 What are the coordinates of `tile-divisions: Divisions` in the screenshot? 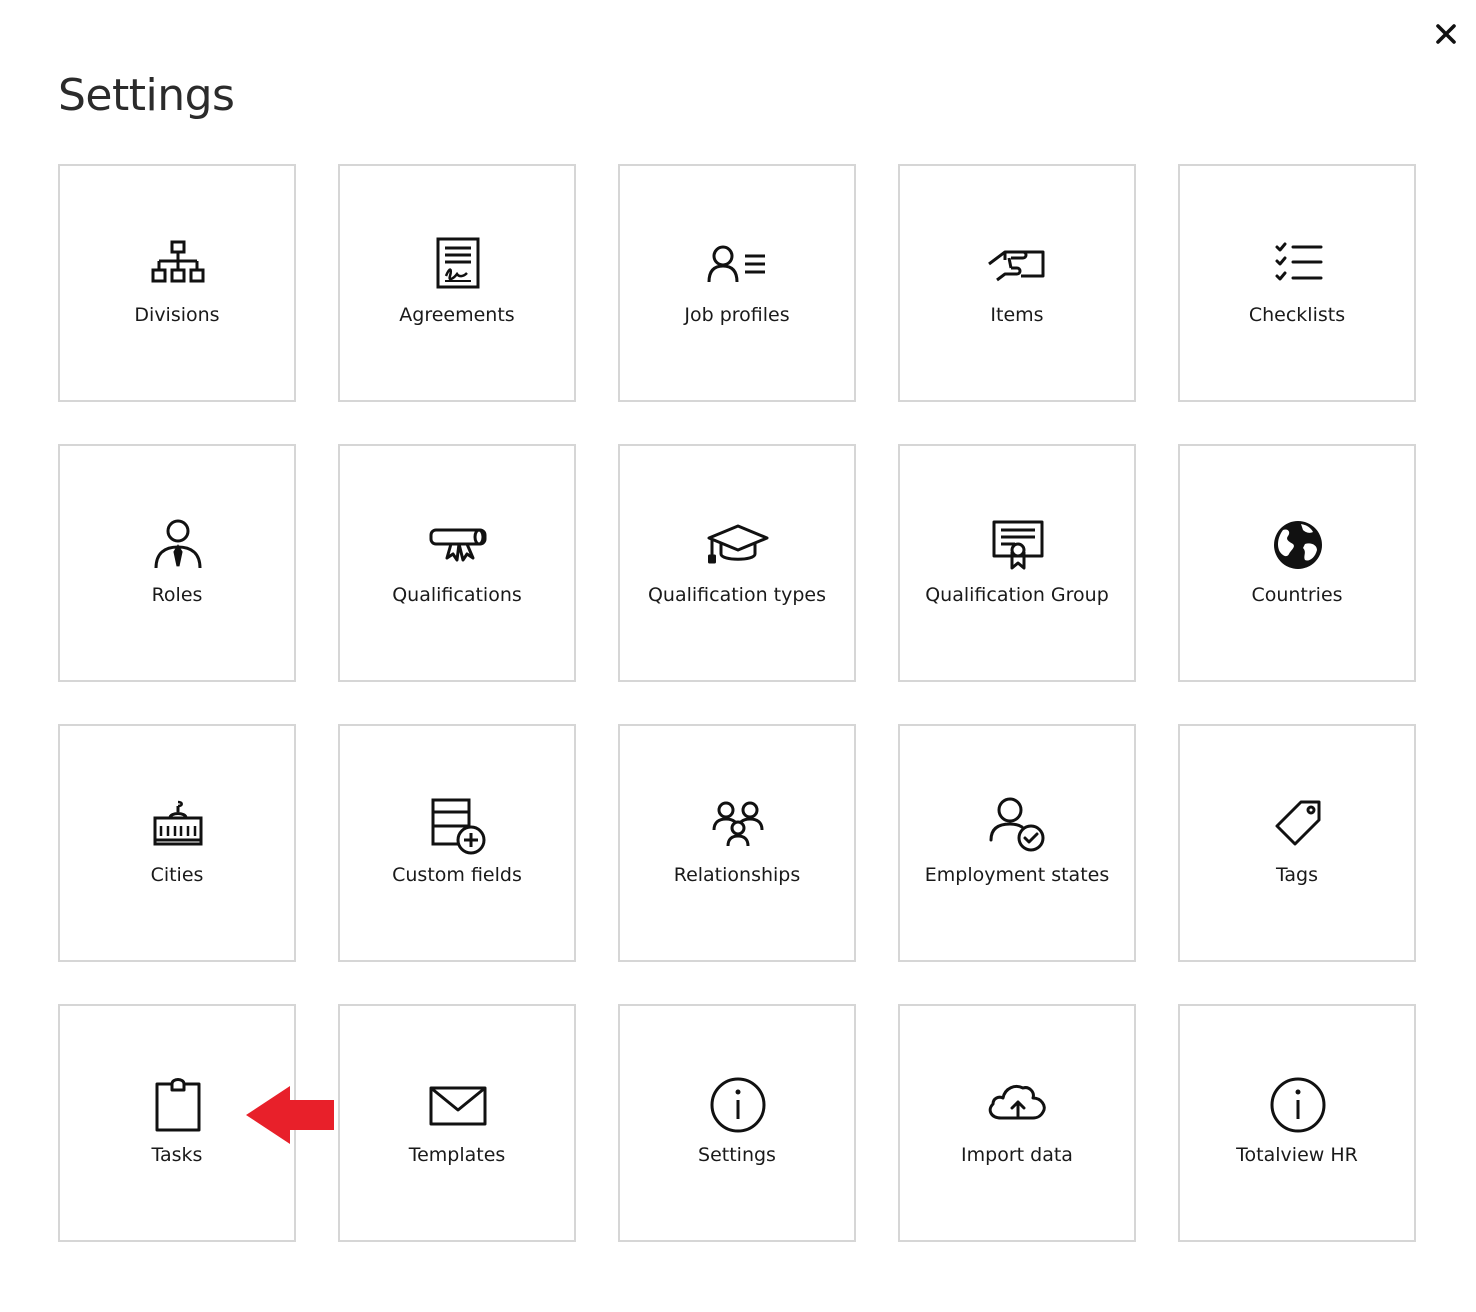 It's located at (177, 283).